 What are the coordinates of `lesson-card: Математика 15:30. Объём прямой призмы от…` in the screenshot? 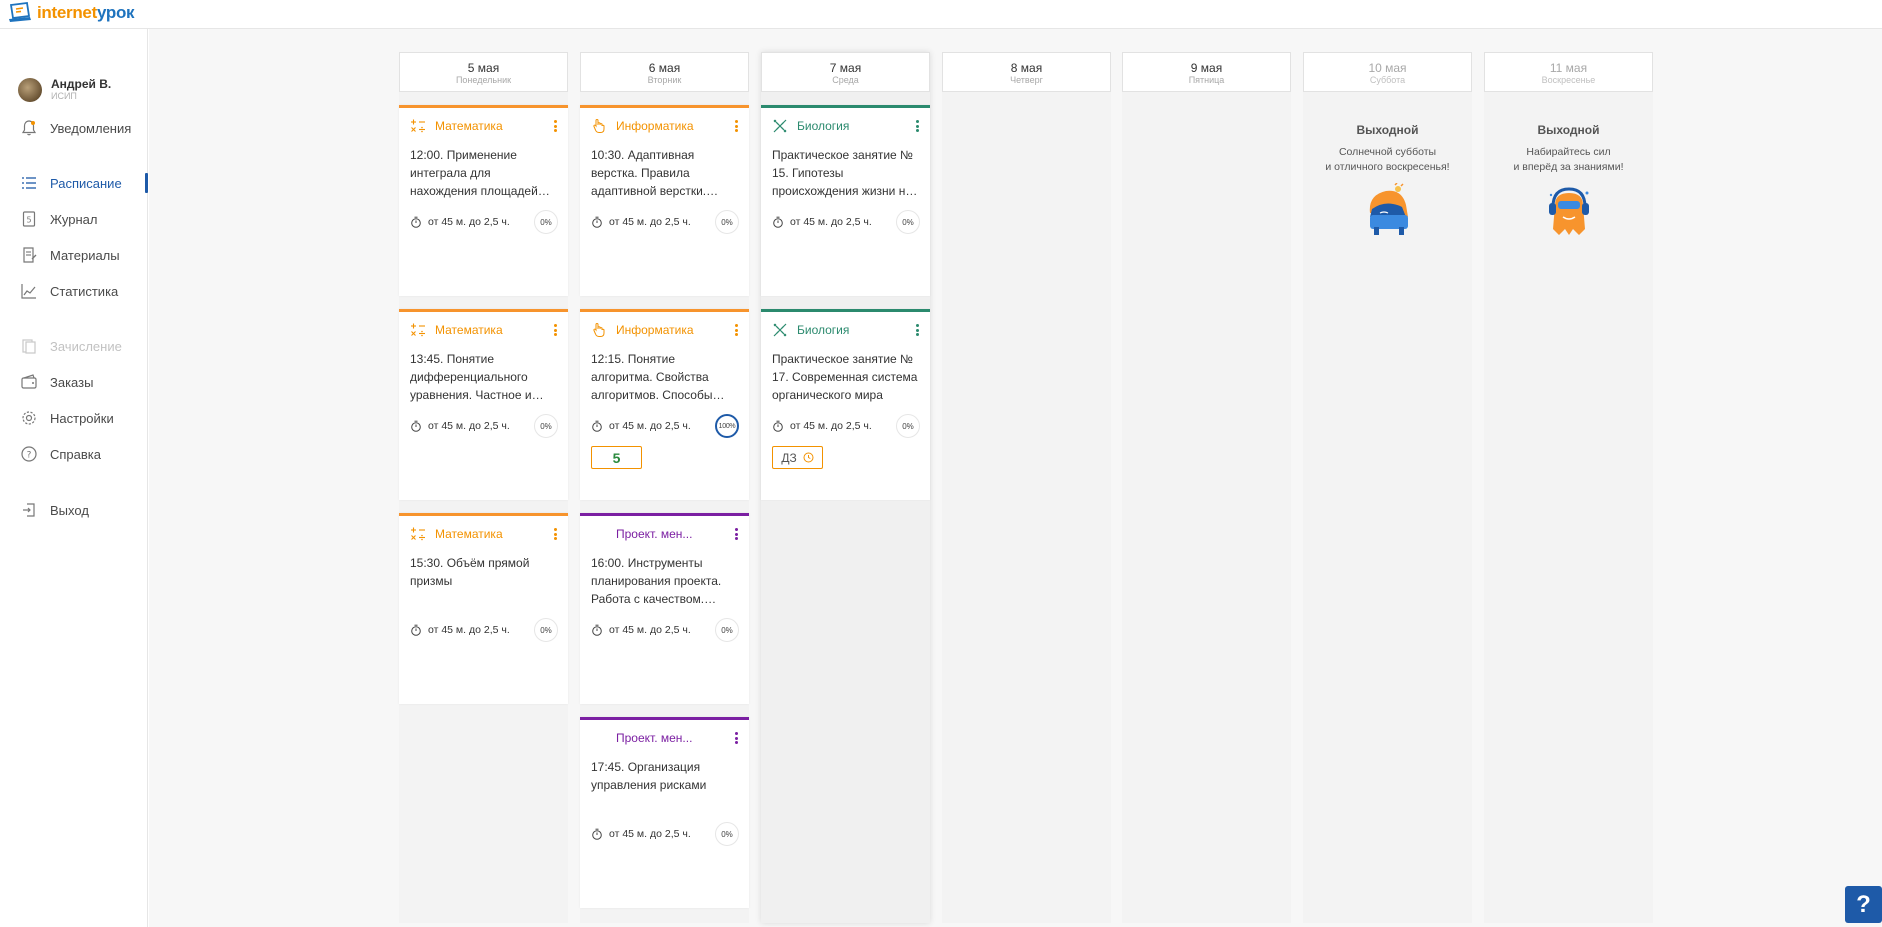 It's located at (483, 608).